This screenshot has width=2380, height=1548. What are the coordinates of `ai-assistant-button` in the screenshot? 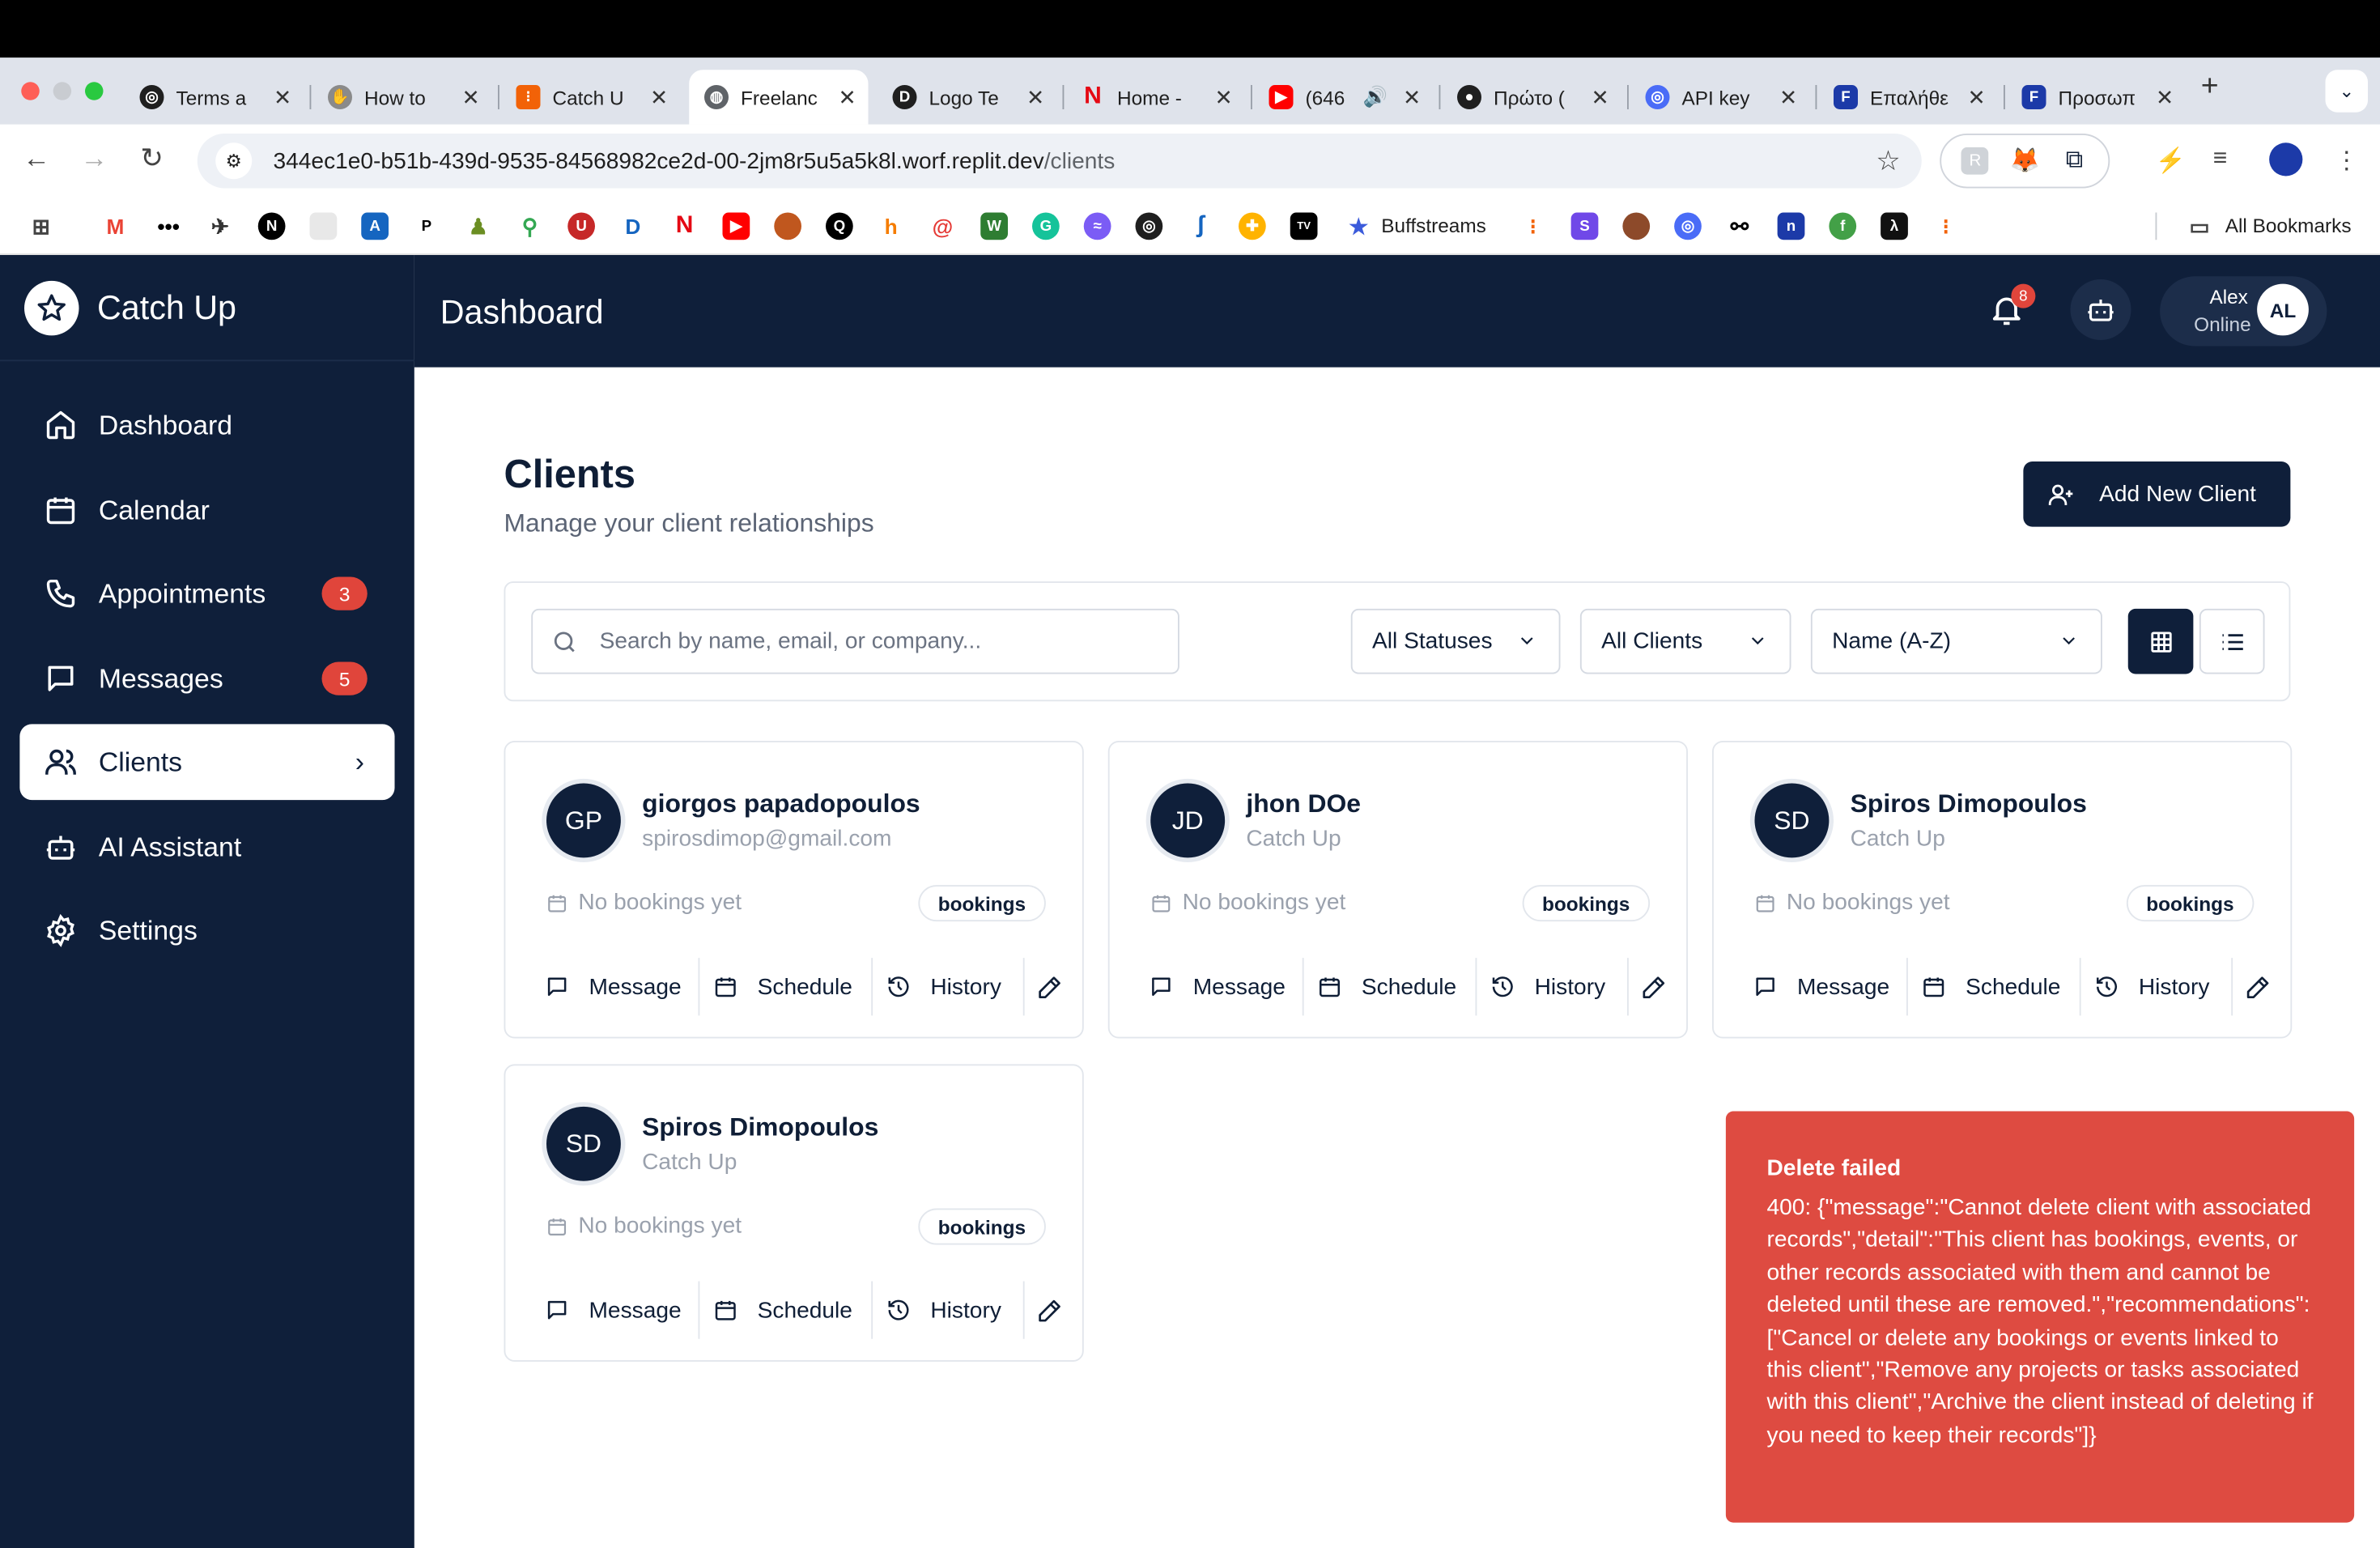 It's located at (2100, 309).